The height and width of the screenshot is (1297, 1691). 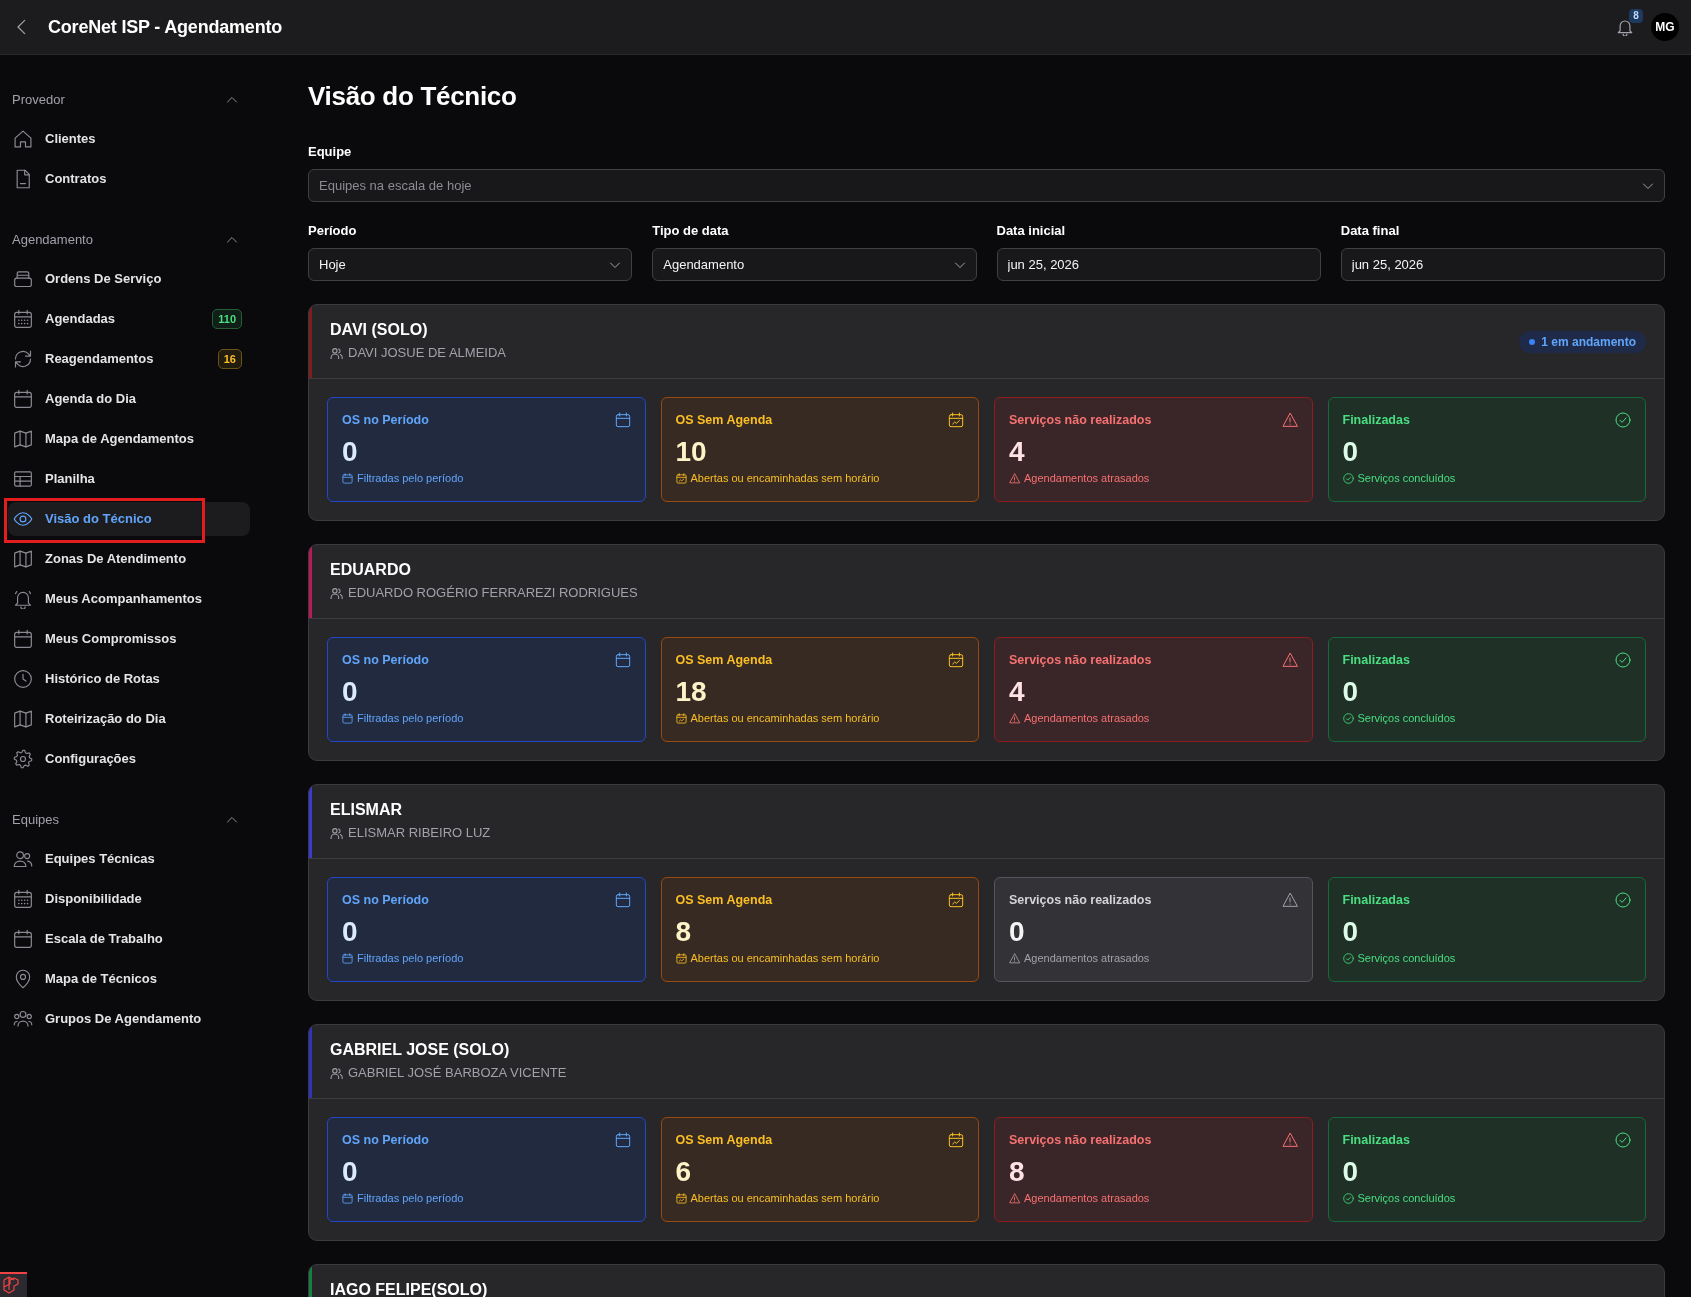 What do you see at coordinates (129, 399) in the screenshot?
I see `sidebar-item: Agenda do Dia` at bounding box center [129, 399].